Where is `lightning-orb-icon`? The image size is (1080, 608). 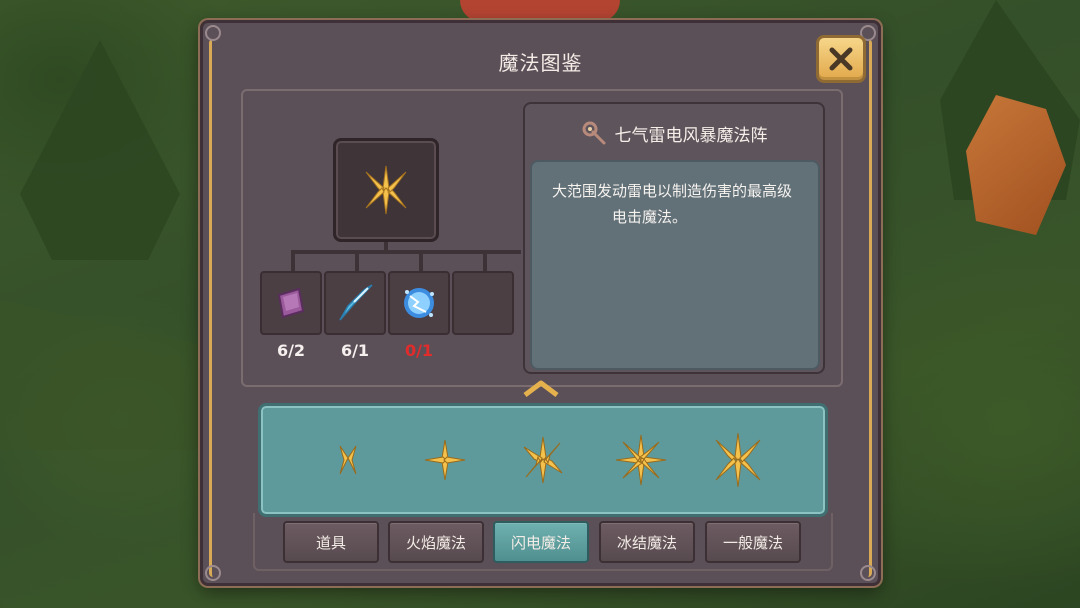
lightning-orb-icon is located at coordinates (419, 303).